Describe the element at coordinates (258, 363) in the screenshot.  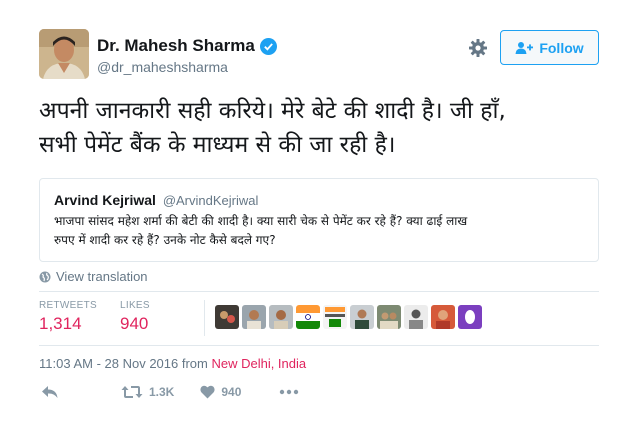
I see `tweet-location: New Delhi, India` at that location.